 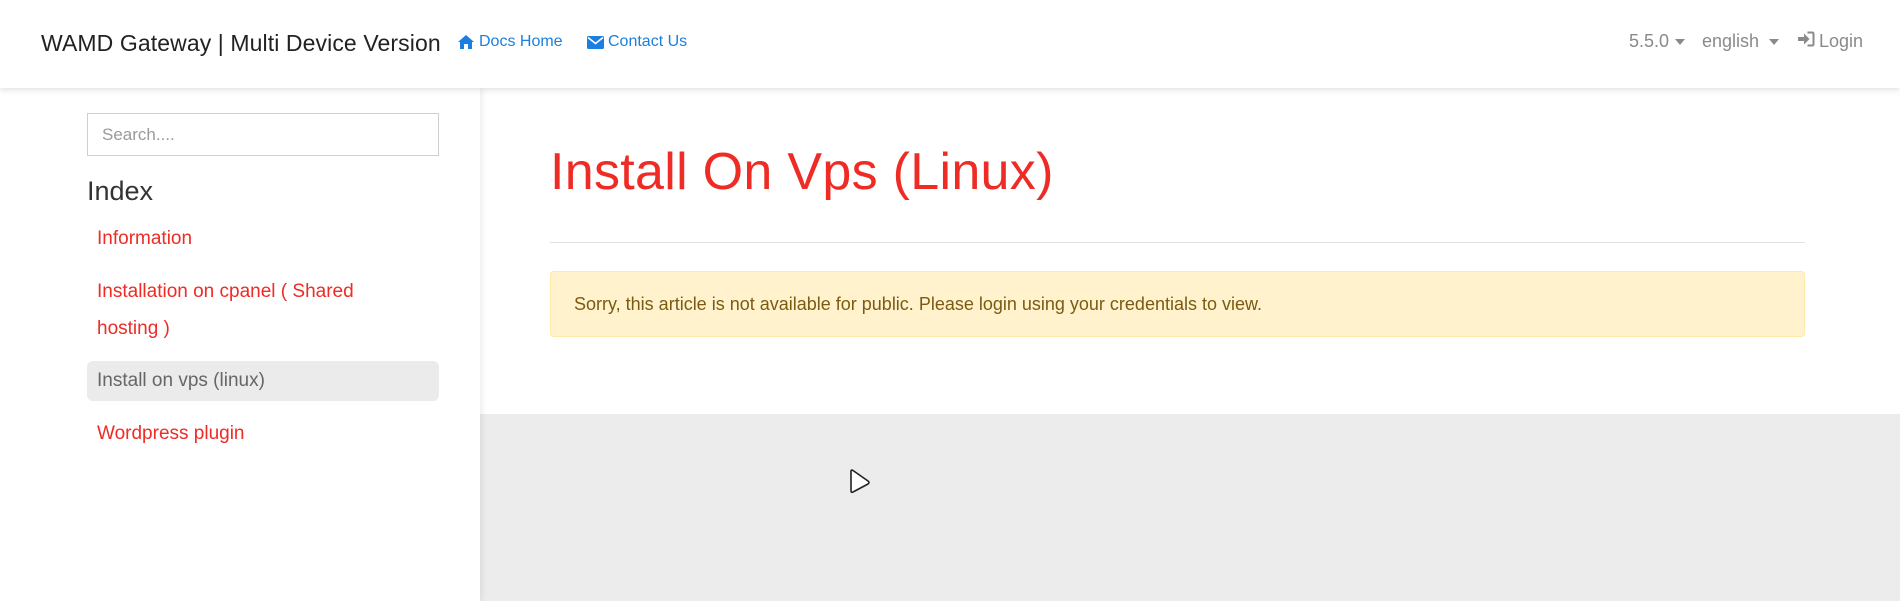 What do you see at coordinates (1841, 41) in the screenshot?
I see `login-label: Login` at bounding box center [1841, 41].